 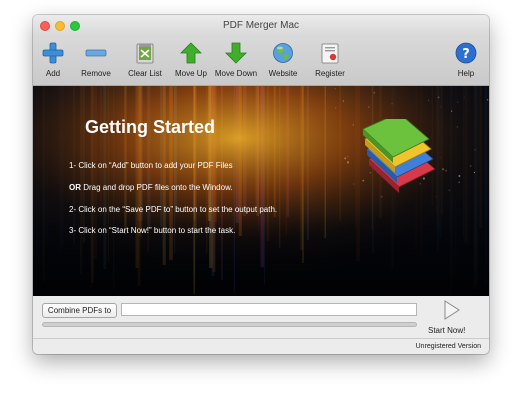 What do you see at coordinates (53, 53) in the screenshot?
I see `add-icon` at bounding box center [53, 53].